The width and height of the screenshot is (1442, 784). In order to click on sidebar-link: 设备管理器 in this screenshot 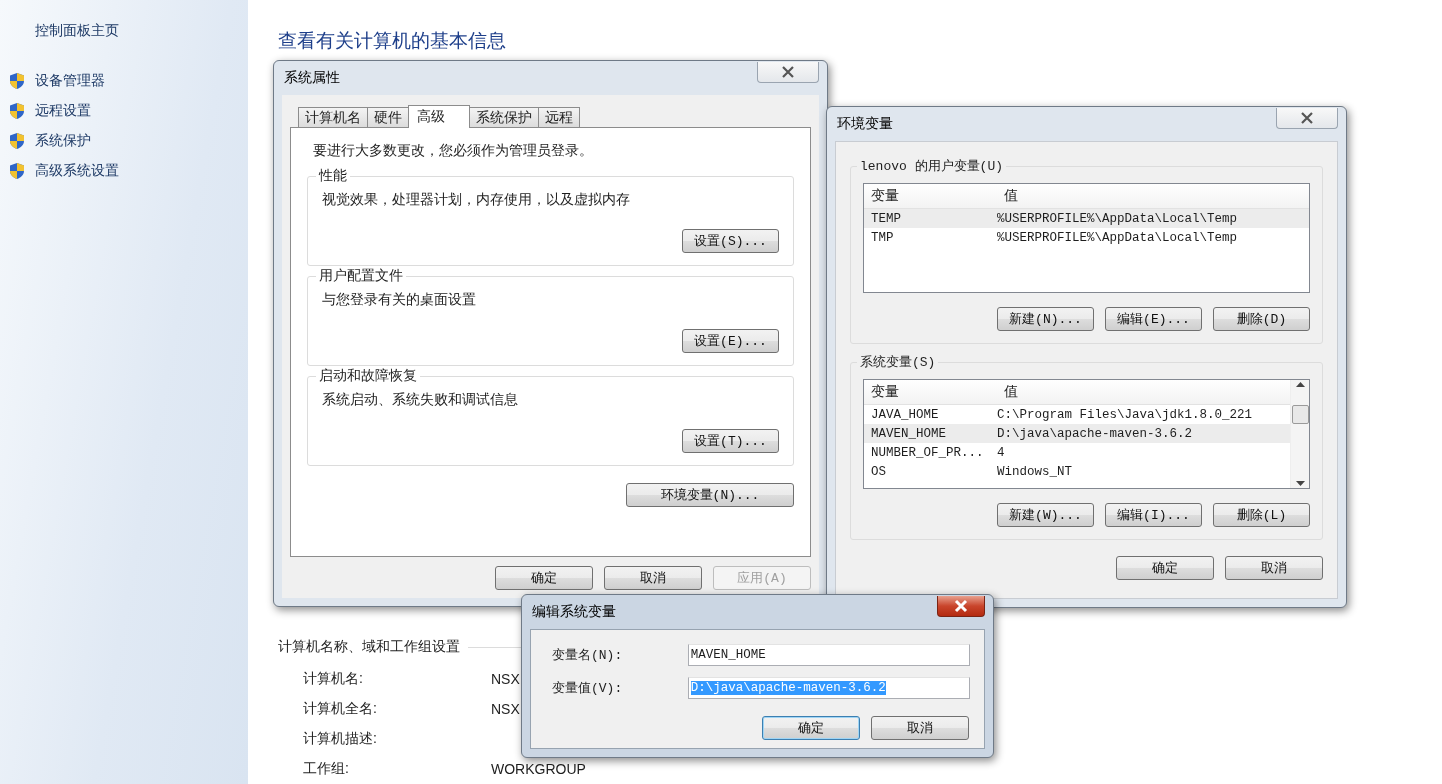, I will do `click(70, 81)`.